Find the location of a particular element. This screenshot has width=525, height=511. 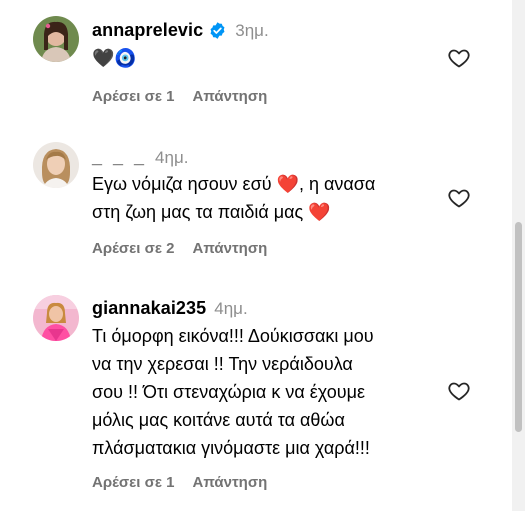

username: _ _ _ is located at coordinates (119, 157).